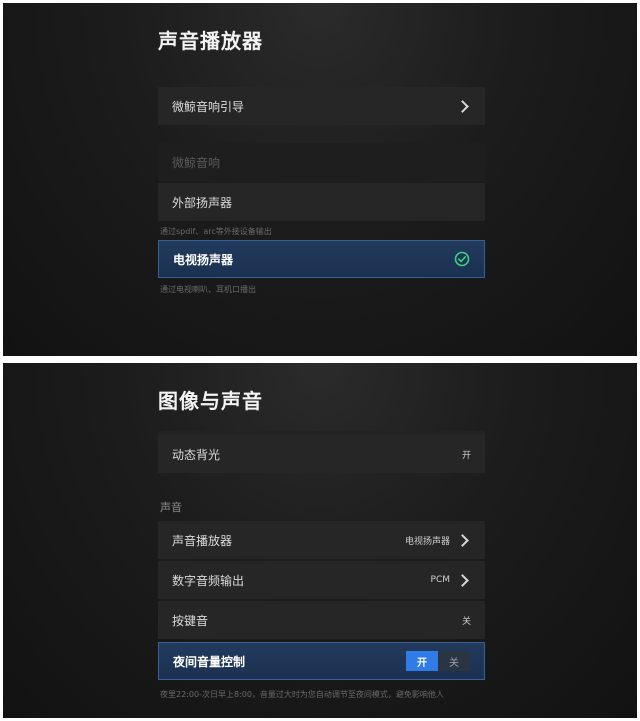 Image resolution: width=640 pixels, height=721 pixels. Describe the element at coordinates (321, 661) in the screenshot. I see `night-volume-item: 夜间音量控制 开 关` at that location.